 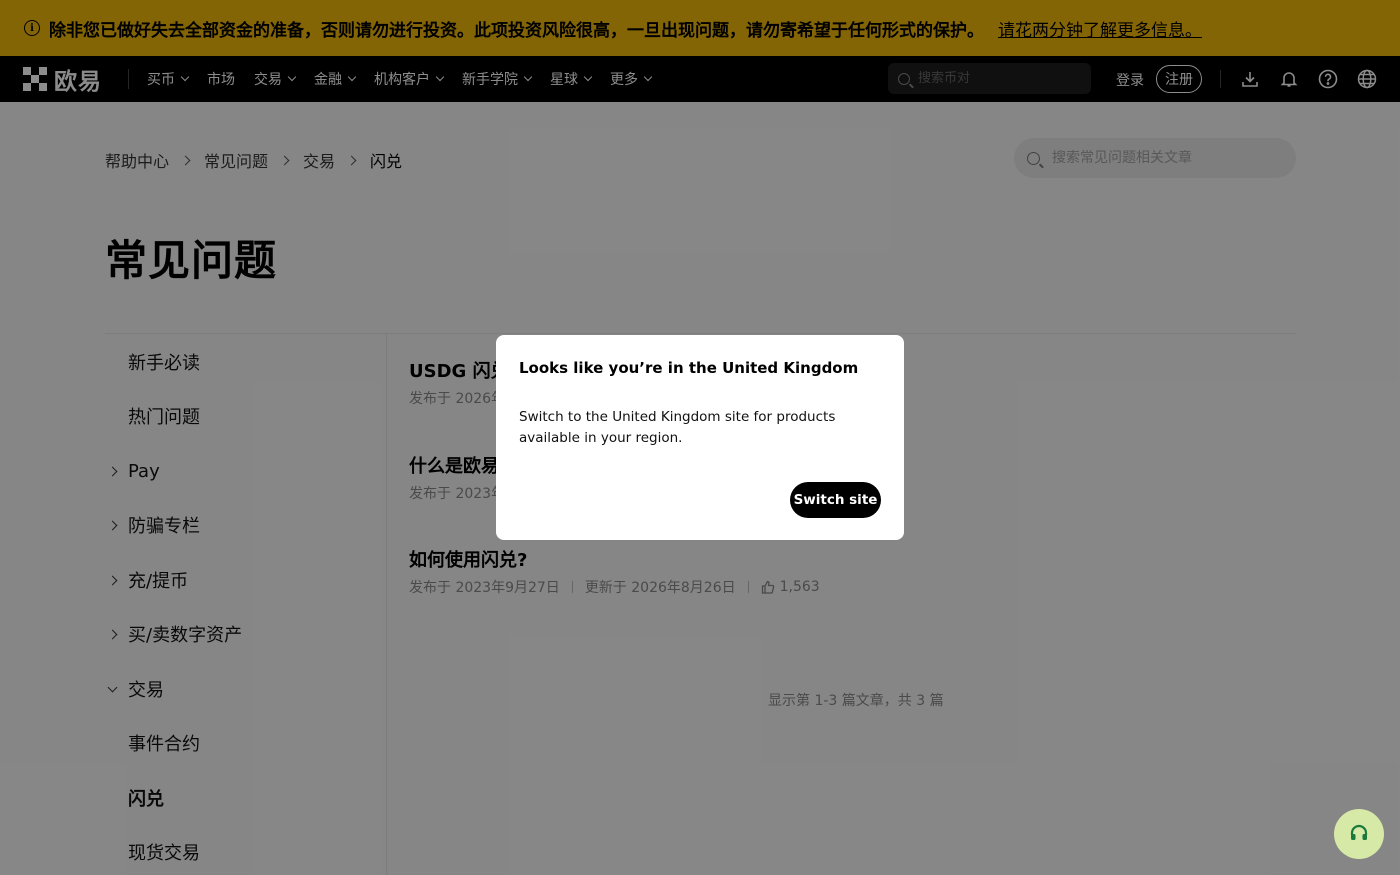 I want to click on switch-site-button: Switch site, so click(x=835, y=500).